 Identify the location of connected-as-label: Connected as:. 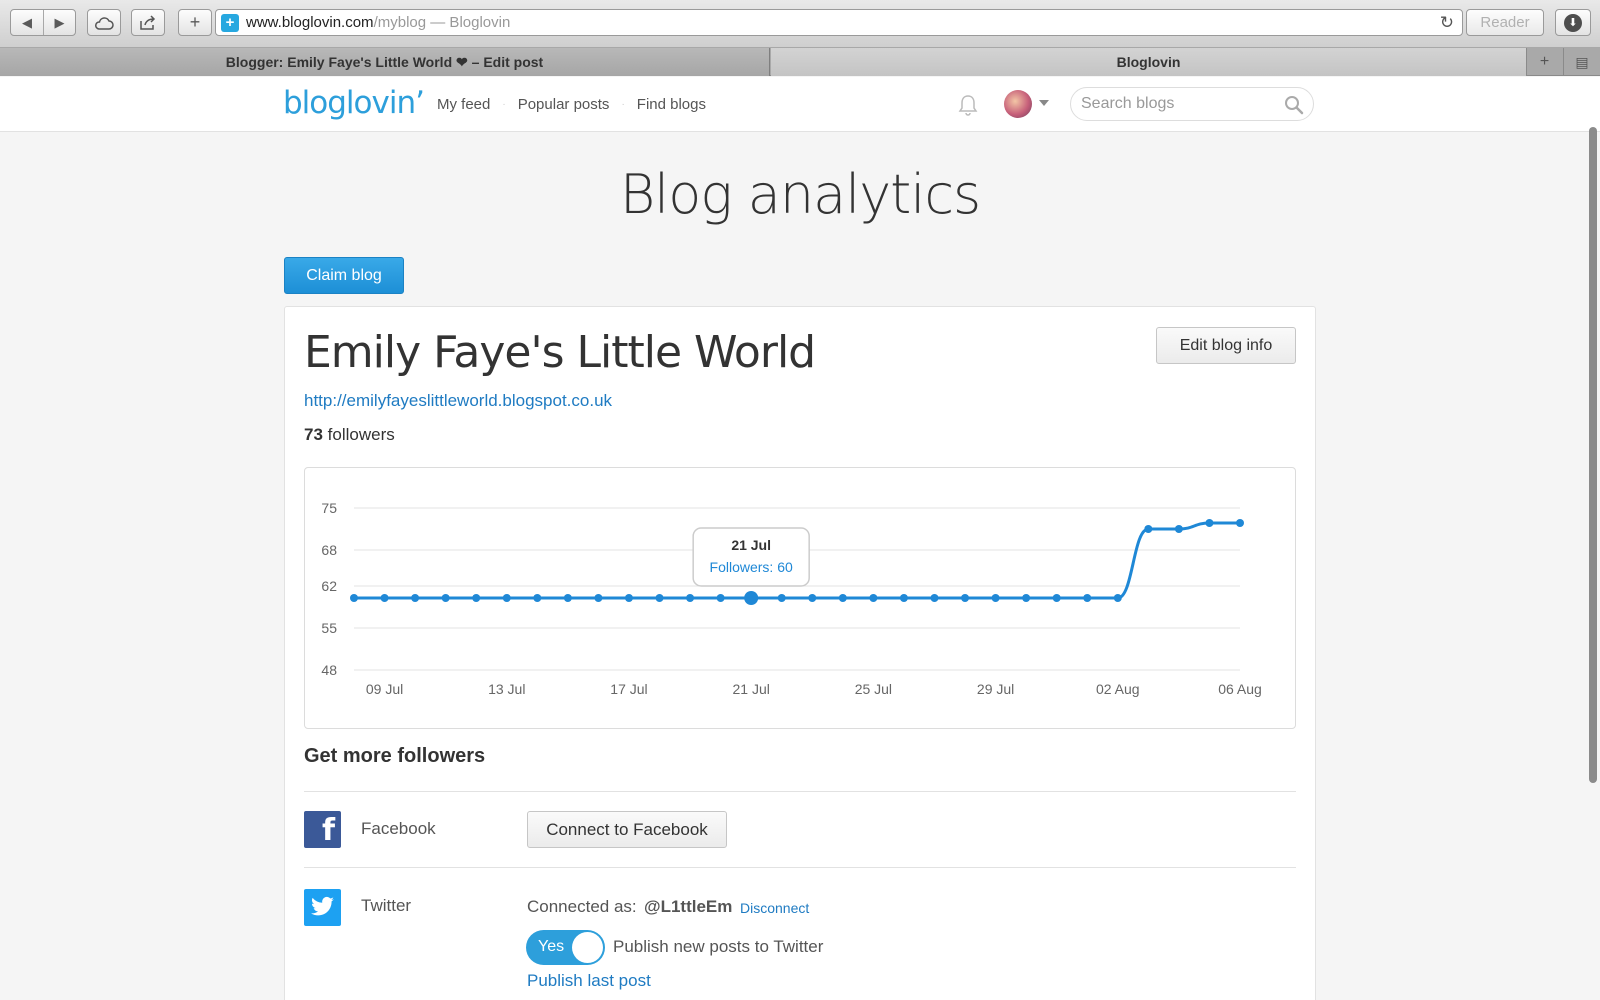
(582, 906).